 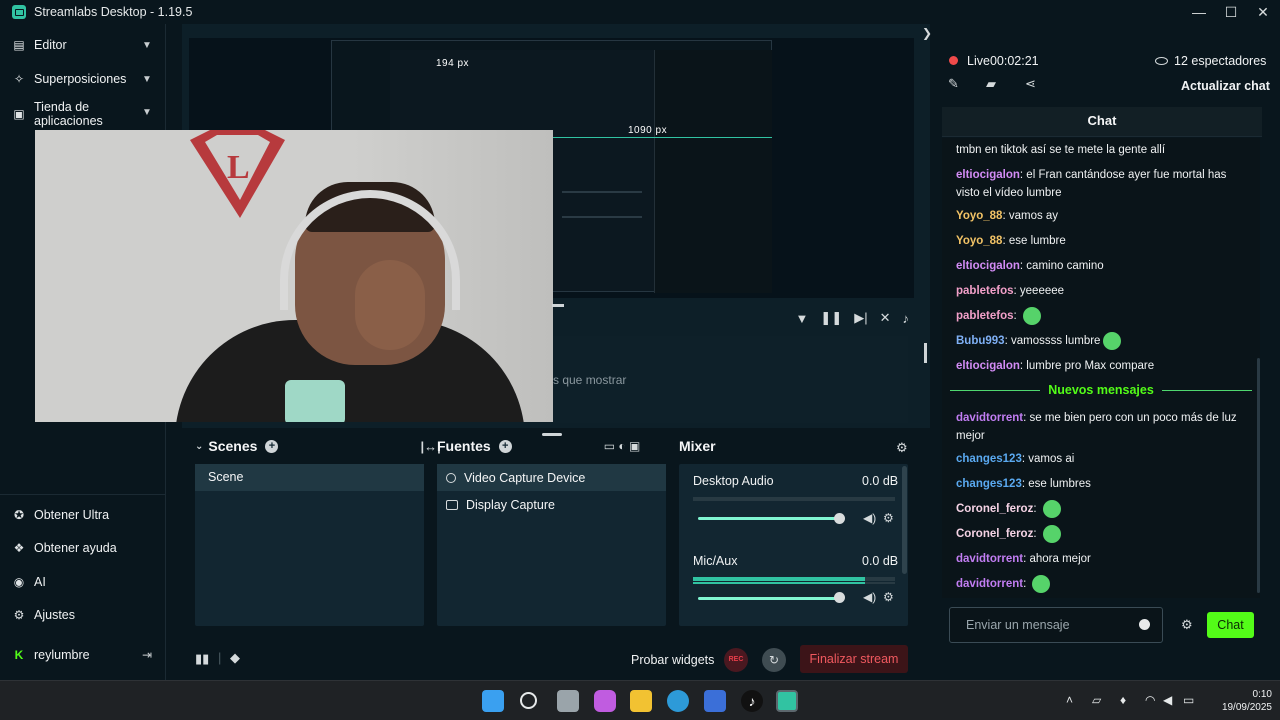 What do you see at coordinates (736, 660) in the screenshot?
I see `rec-button: REC` at bounding box center [736, 660].